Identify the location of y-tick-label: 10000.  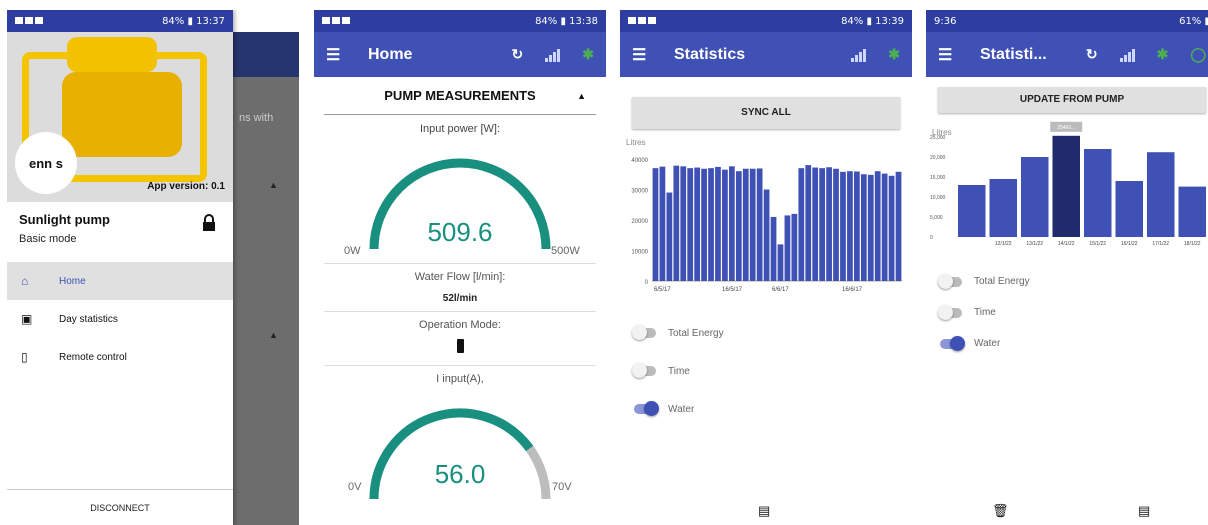
(639, 253).